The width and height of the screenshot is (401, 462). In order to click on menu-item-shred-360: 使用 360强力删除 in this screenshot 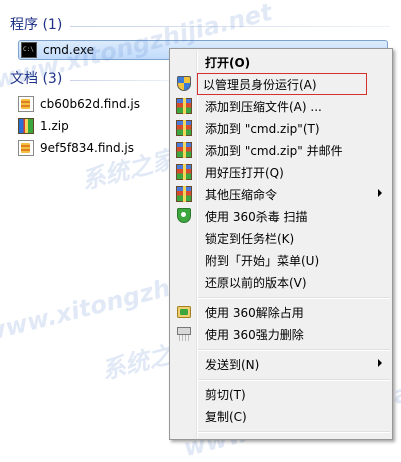, I will do `click(281, 334)`.